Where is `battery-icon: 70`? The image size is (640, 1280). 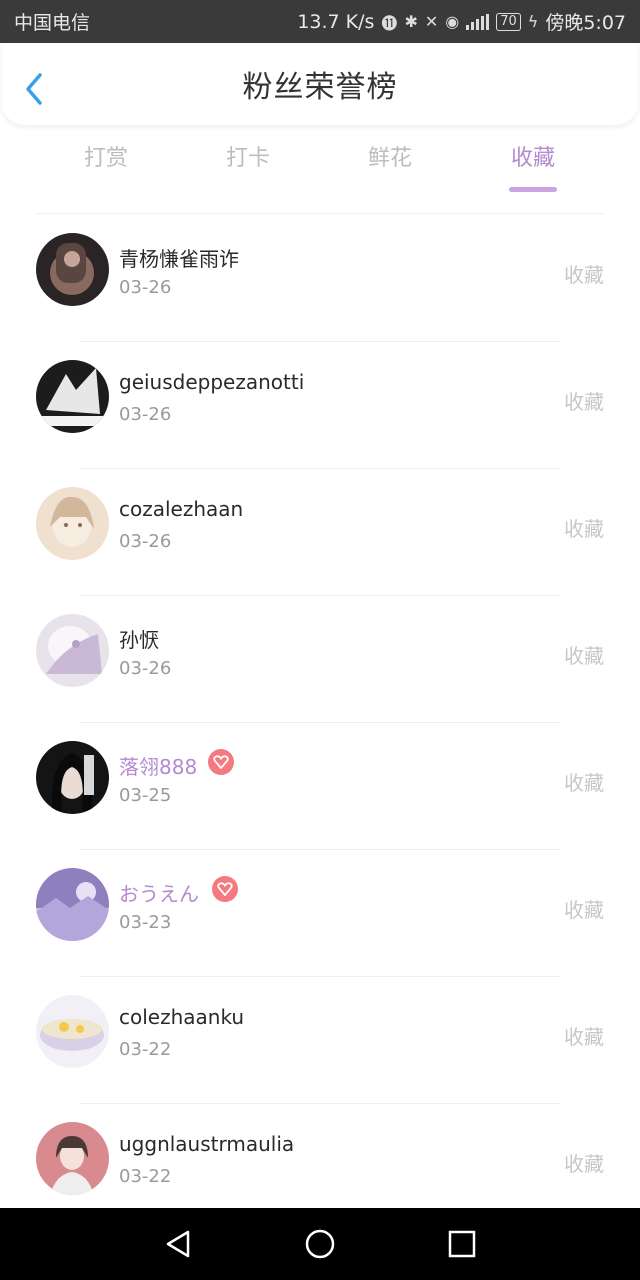
battery-icon: 70 is located at coordinates (508, 21).